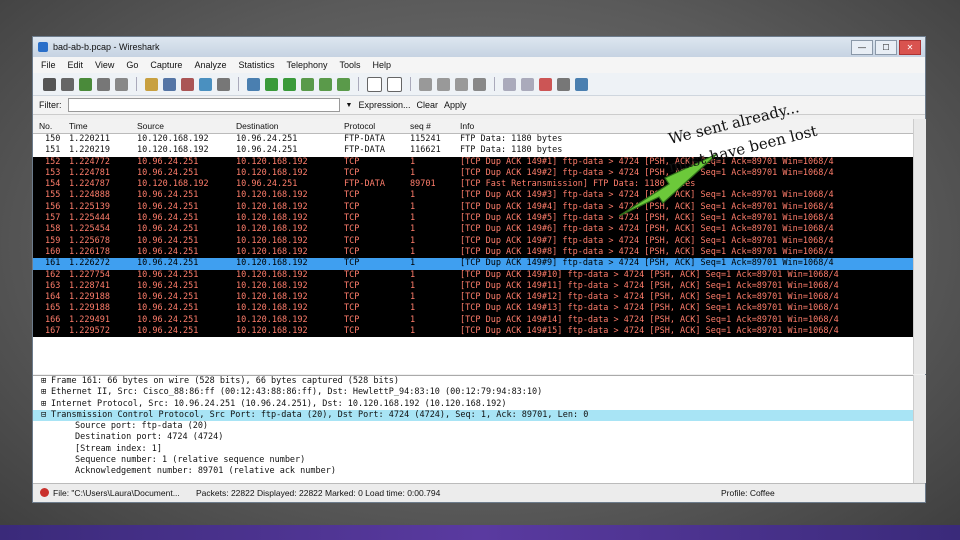 The image size is (960, 540). What do you see at coordinates (44, 492) in the screenshot?
I see `expert-info-icon` at bounding box center [44, 492].